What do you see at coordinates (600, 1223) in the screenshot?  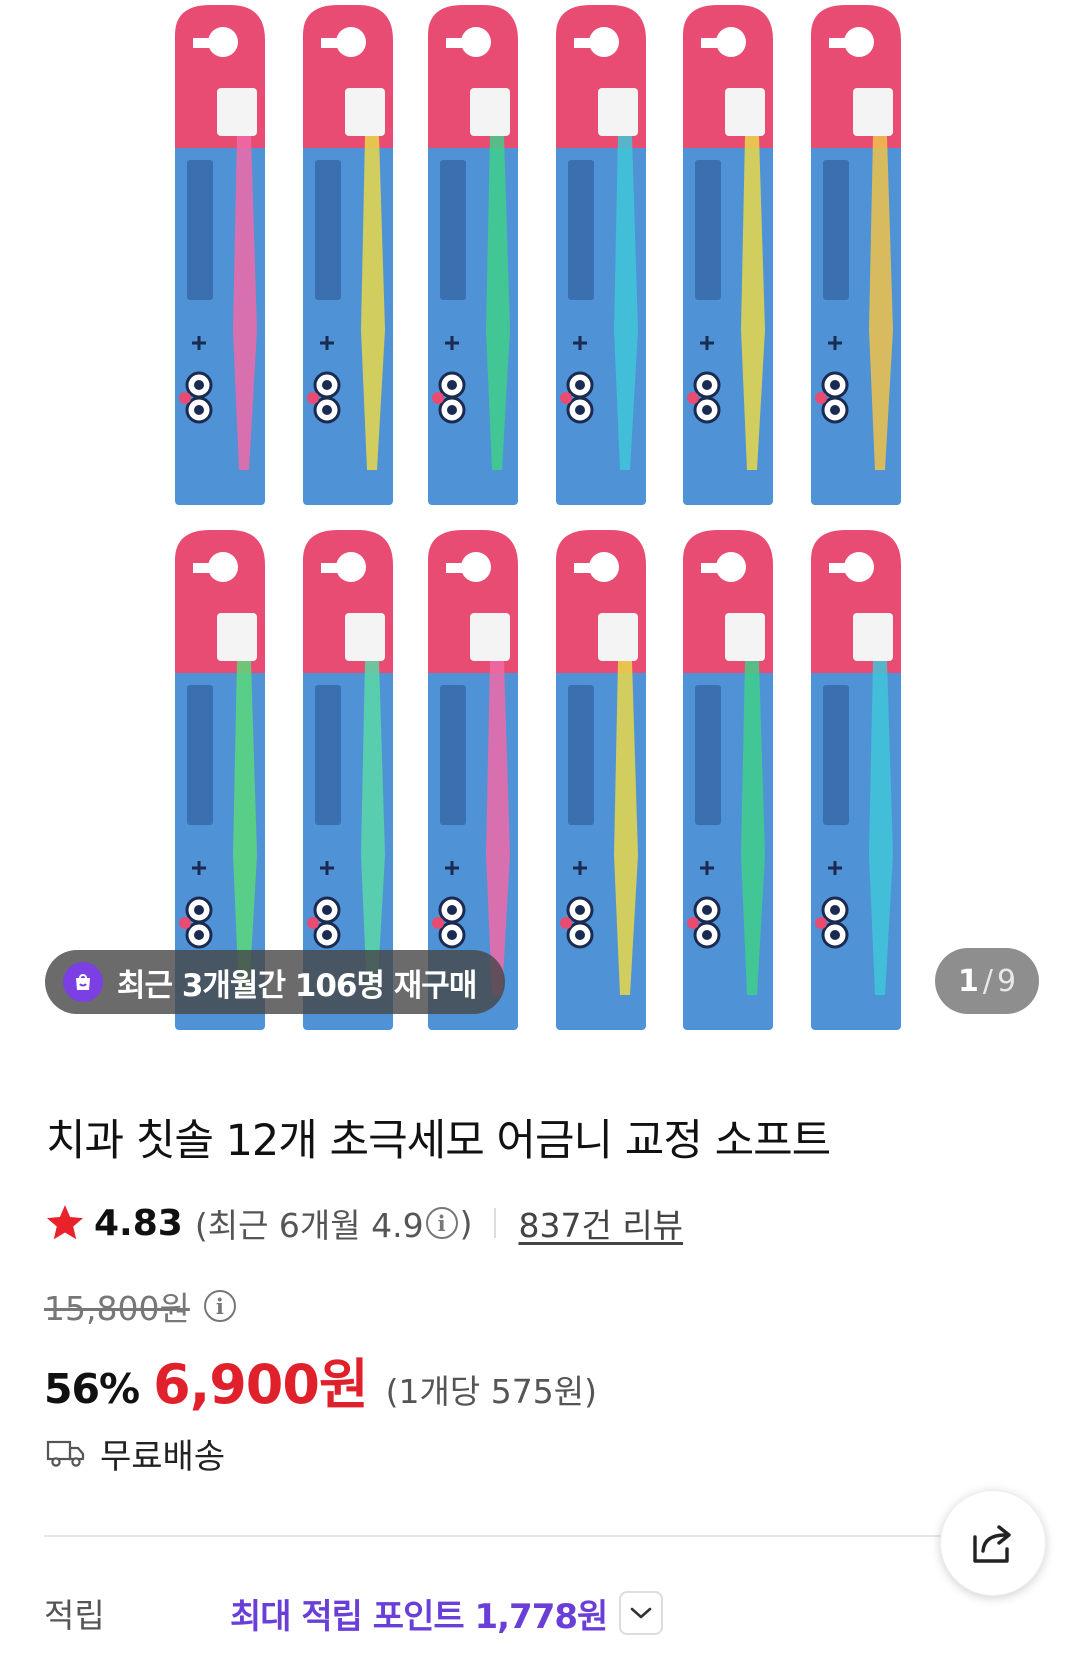 I see `review-count-link: 837건 리뷰` at bounding box center [600, 1223].